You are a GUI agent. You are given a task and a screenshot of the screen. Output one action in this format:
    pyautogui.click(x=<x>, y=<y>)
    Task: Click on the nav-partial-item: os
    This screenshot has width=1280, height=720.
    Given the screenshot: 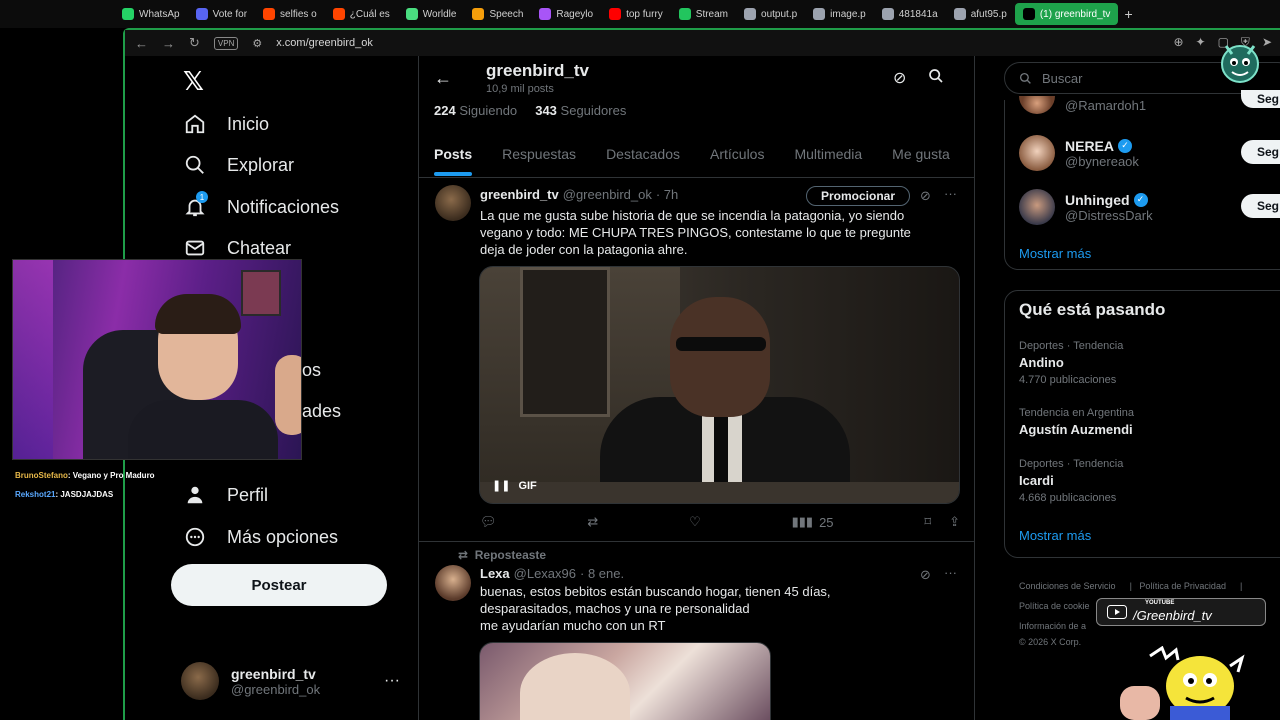 What is the action you would take?
    pyautogui.click(x=311, y=370)
    